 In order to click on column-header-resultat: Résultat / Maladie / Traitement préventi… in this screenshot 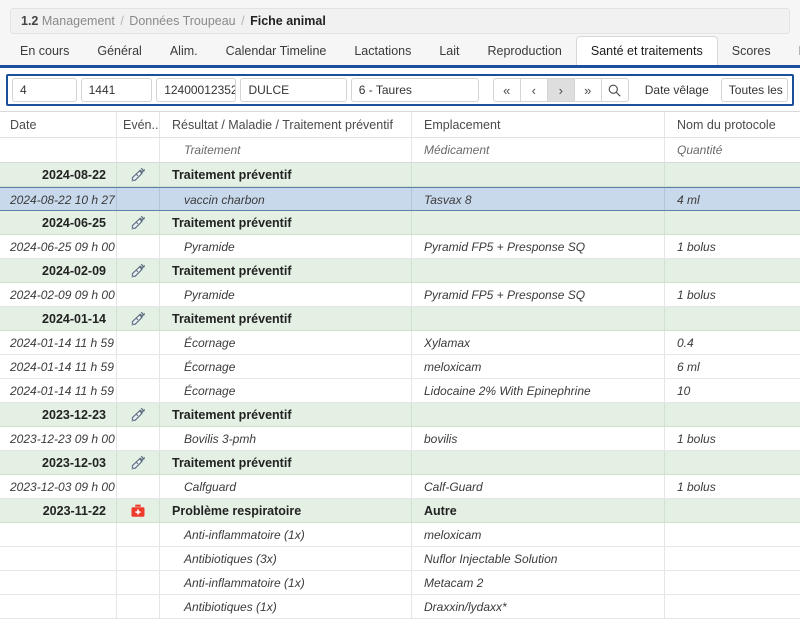, I will do `click(286, 124)`.